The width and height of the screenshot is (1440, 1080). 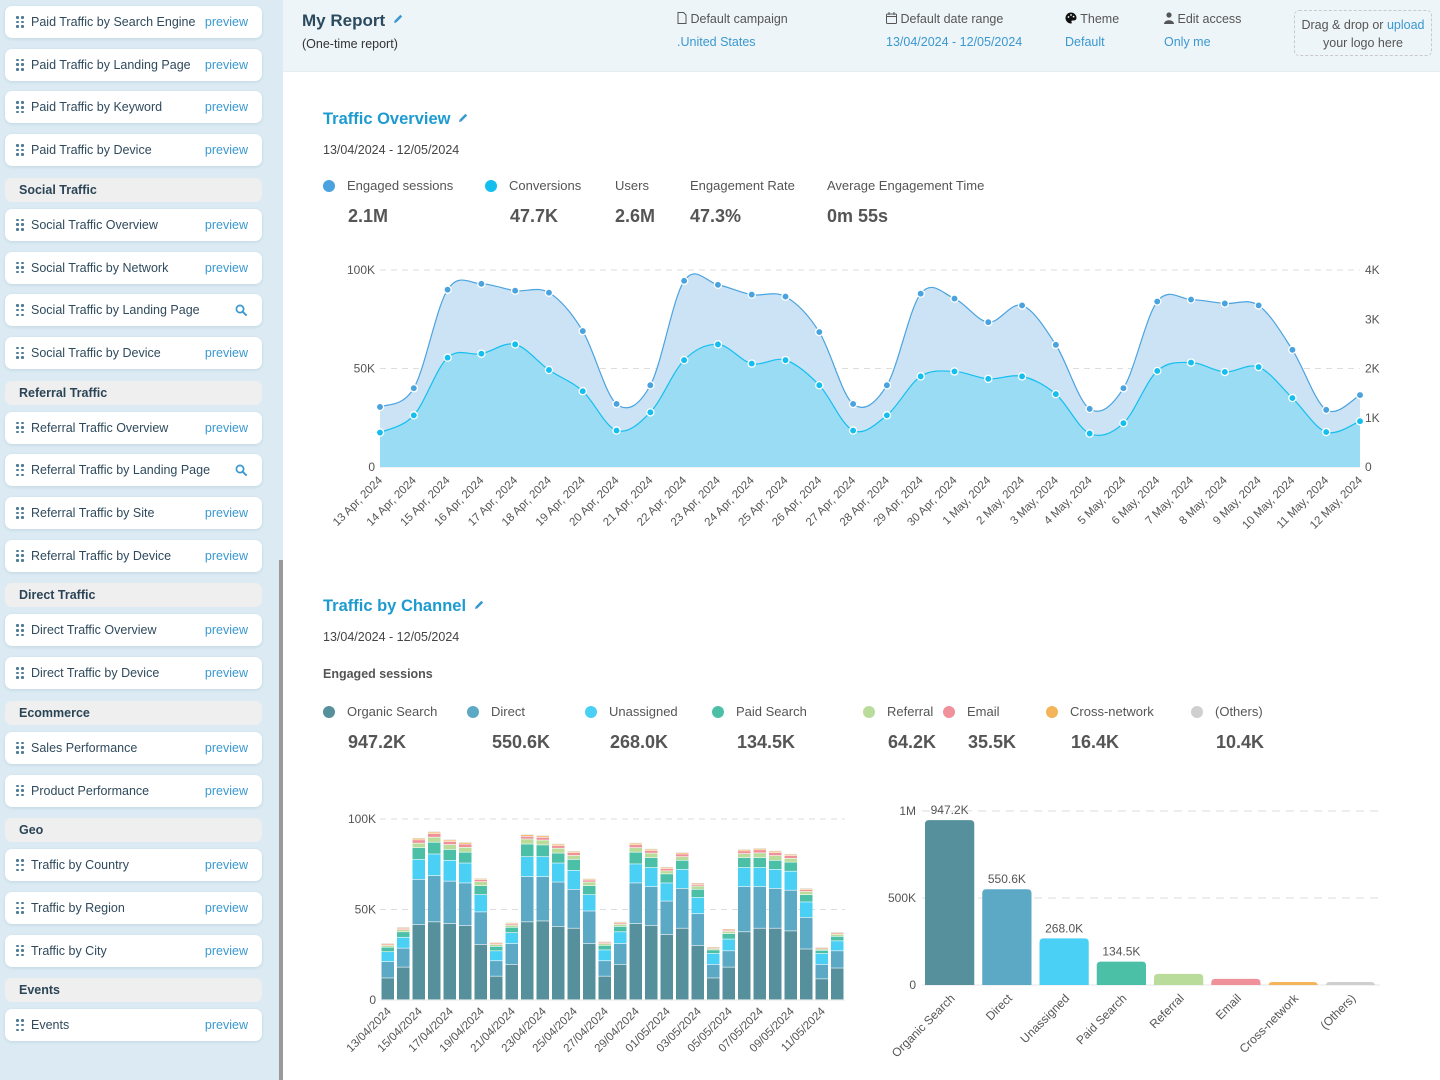 What do you see at coordinates (631, 728) in the screenshot?
I see `channel-legend-item: Unassigned 268.0K` at bounding box center [631, 728].